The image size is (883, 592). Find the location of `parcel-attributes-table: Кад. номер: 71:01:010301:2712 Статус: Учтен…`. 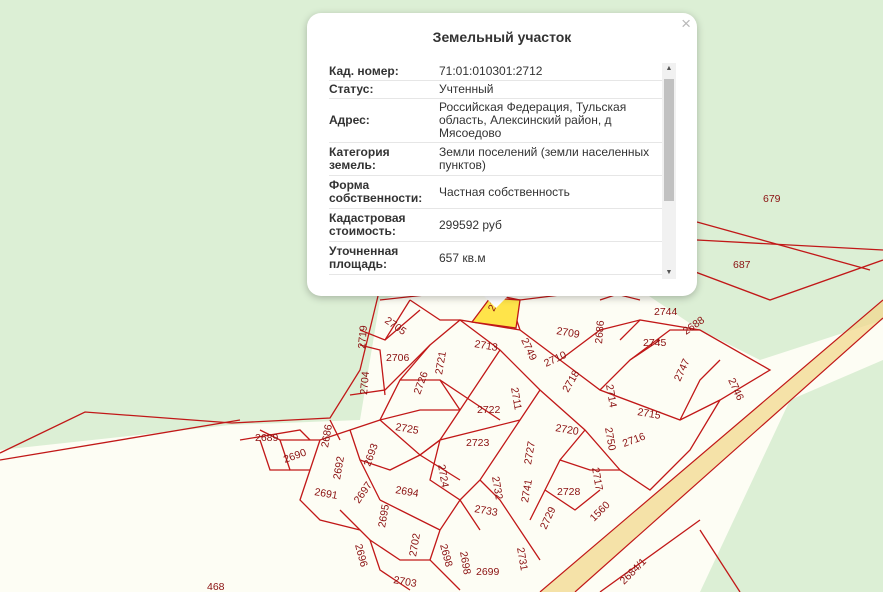

parcel-attributes-table: Кад. номер: 71:01:010301:2712 Статус: Учтен… is located at coordinates (495, 171).